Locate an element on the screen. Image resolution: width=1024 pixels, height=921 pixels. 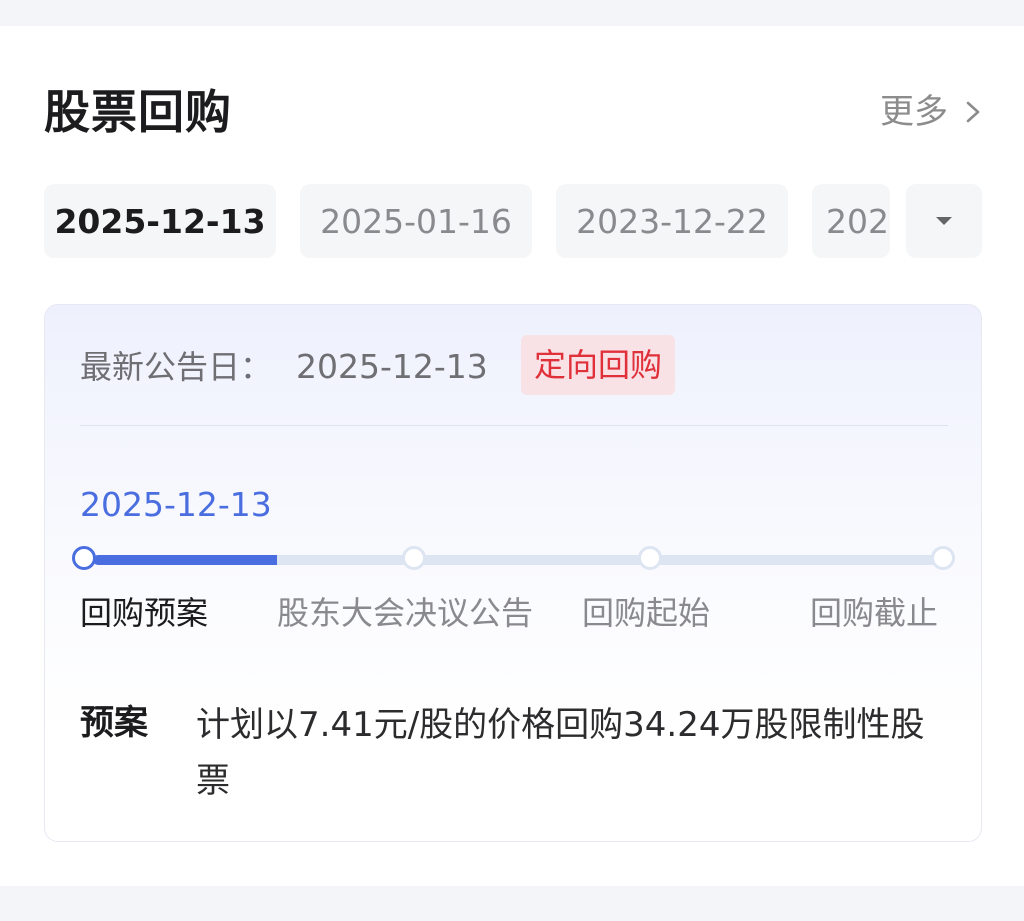
progress-date: 2025-12-13 is located at coordinates (176, 504).